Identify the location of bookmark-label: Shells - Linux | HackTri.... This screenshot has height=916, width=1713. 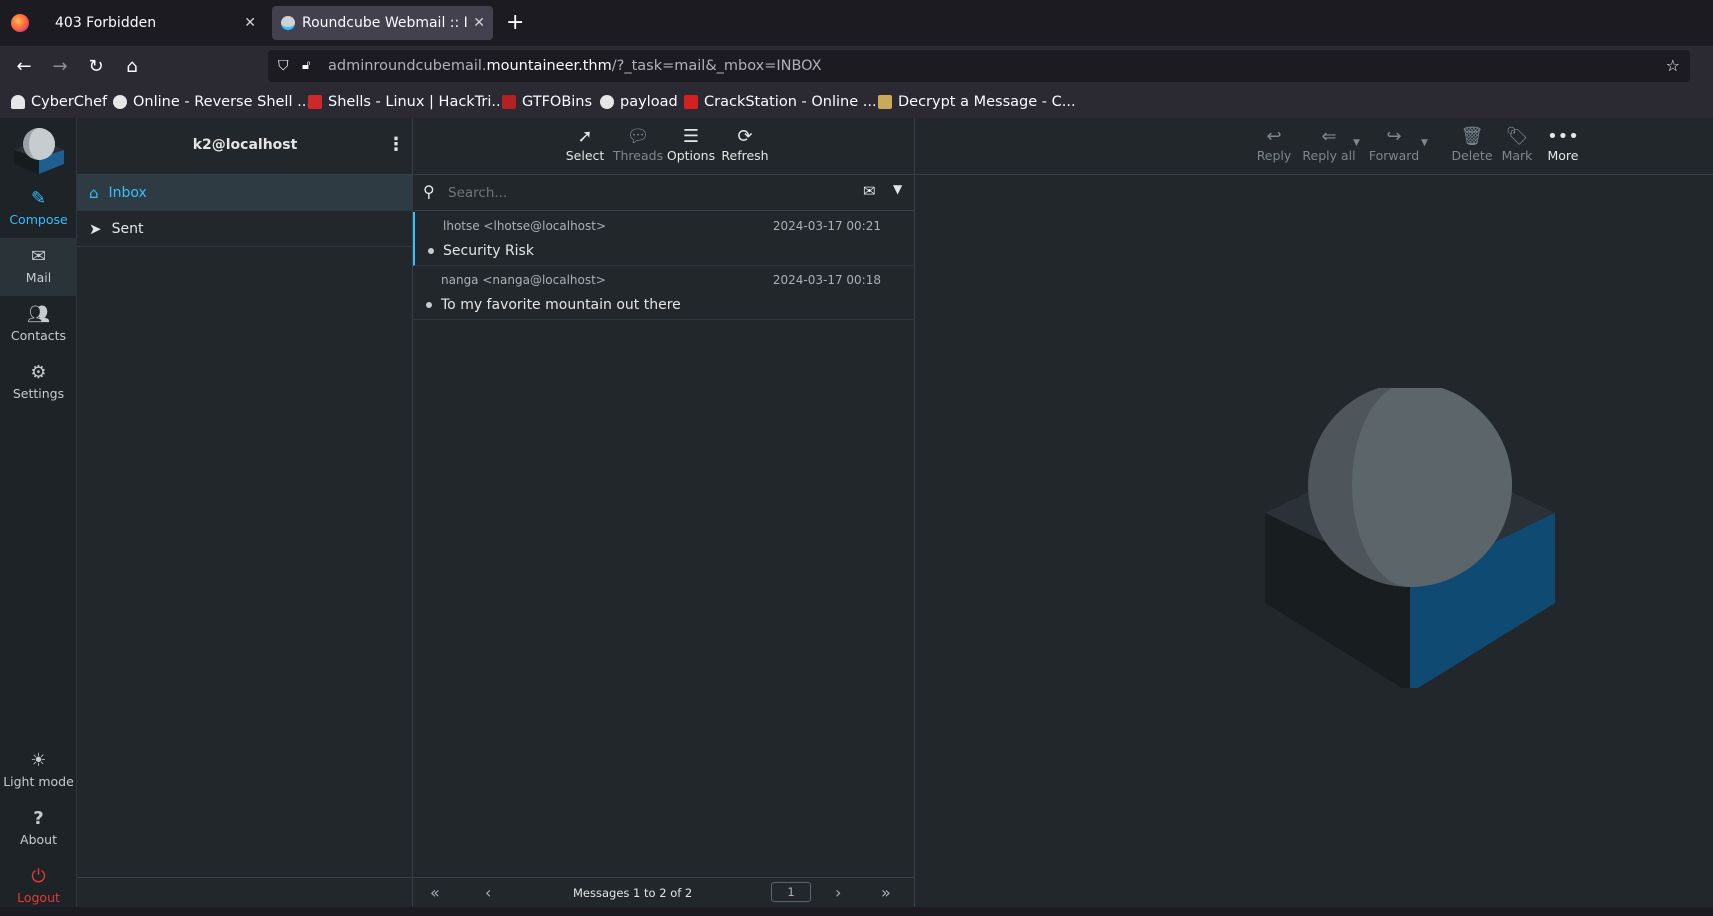
(417, 102).